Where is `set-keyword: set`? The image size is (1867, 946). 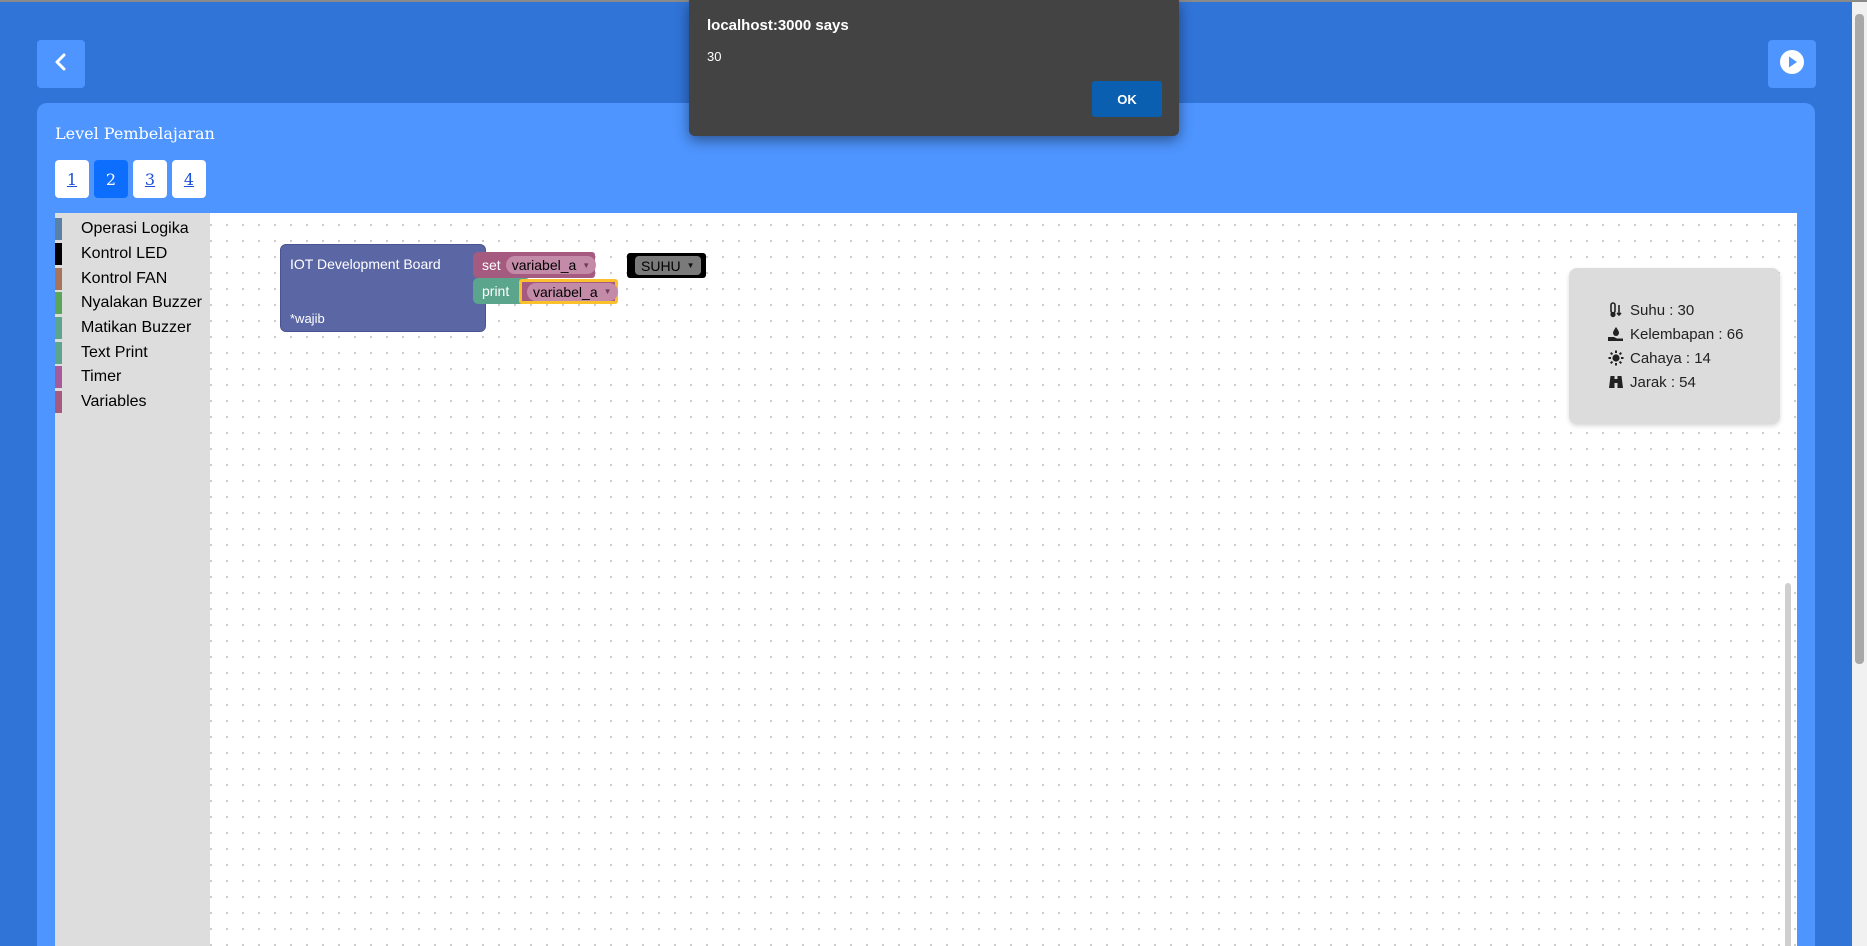 set-keyword: set is located at coordinates (491, 265).